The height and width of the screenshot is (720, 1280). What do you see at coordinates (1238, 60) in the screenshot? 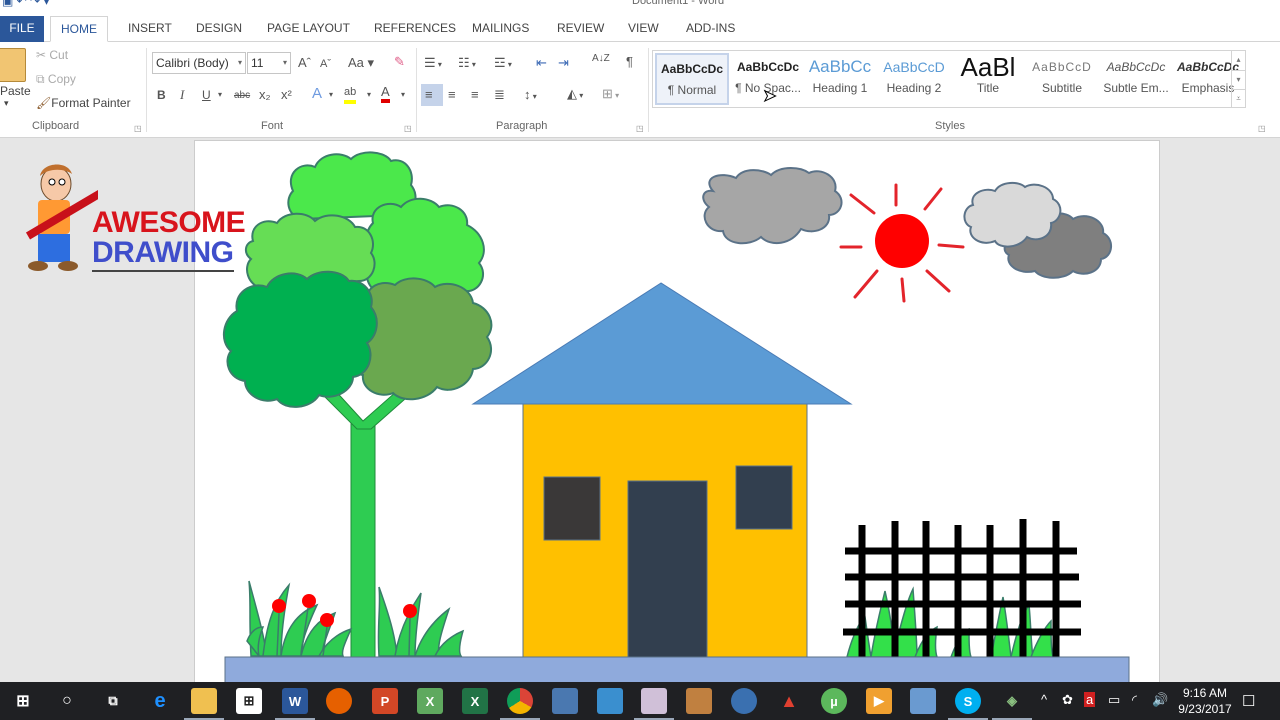
I see `gallery-scroll-up: ▴` at bounding box center [1238, 60].